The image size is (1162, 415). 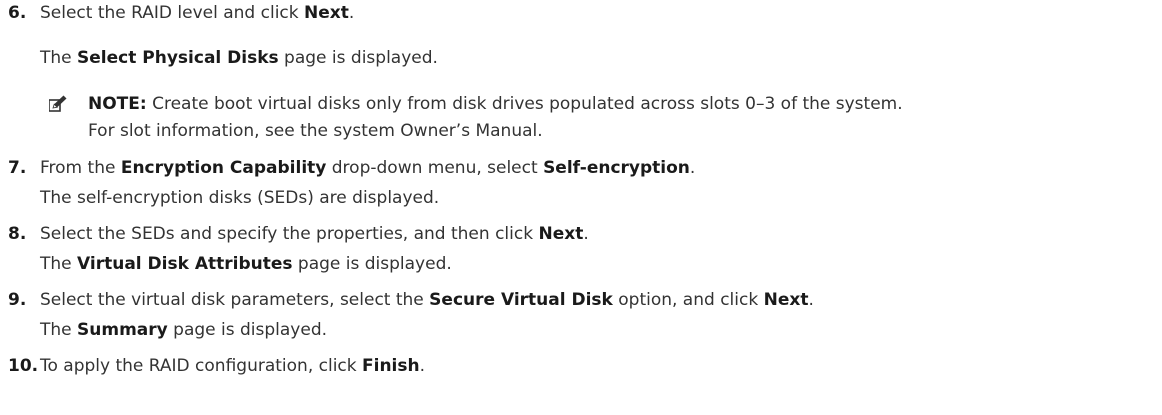 I want to click on step-instruction: Select the RAID level and click Next., so click(x=197, y=13).